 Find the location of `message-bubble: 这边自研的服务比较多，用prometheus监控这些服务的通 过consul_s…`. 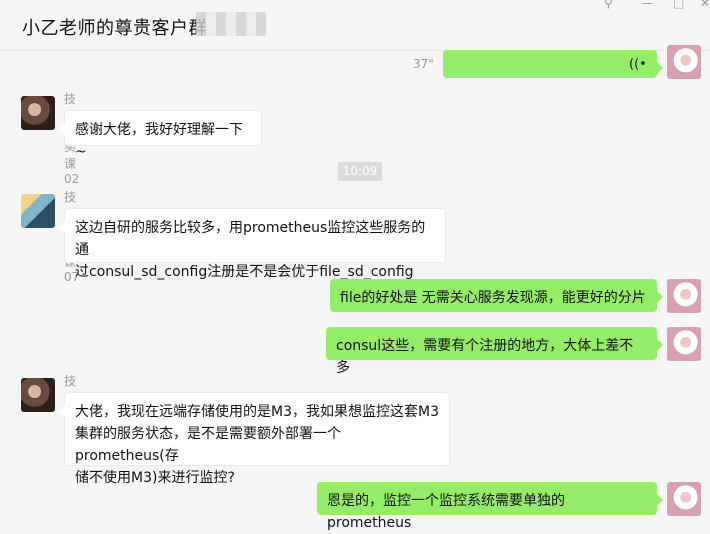

message-bubble: 这边自研的服务比较多，用prometheus监控这些服务的通 过consul_s… is located at coordinates (252, 244).